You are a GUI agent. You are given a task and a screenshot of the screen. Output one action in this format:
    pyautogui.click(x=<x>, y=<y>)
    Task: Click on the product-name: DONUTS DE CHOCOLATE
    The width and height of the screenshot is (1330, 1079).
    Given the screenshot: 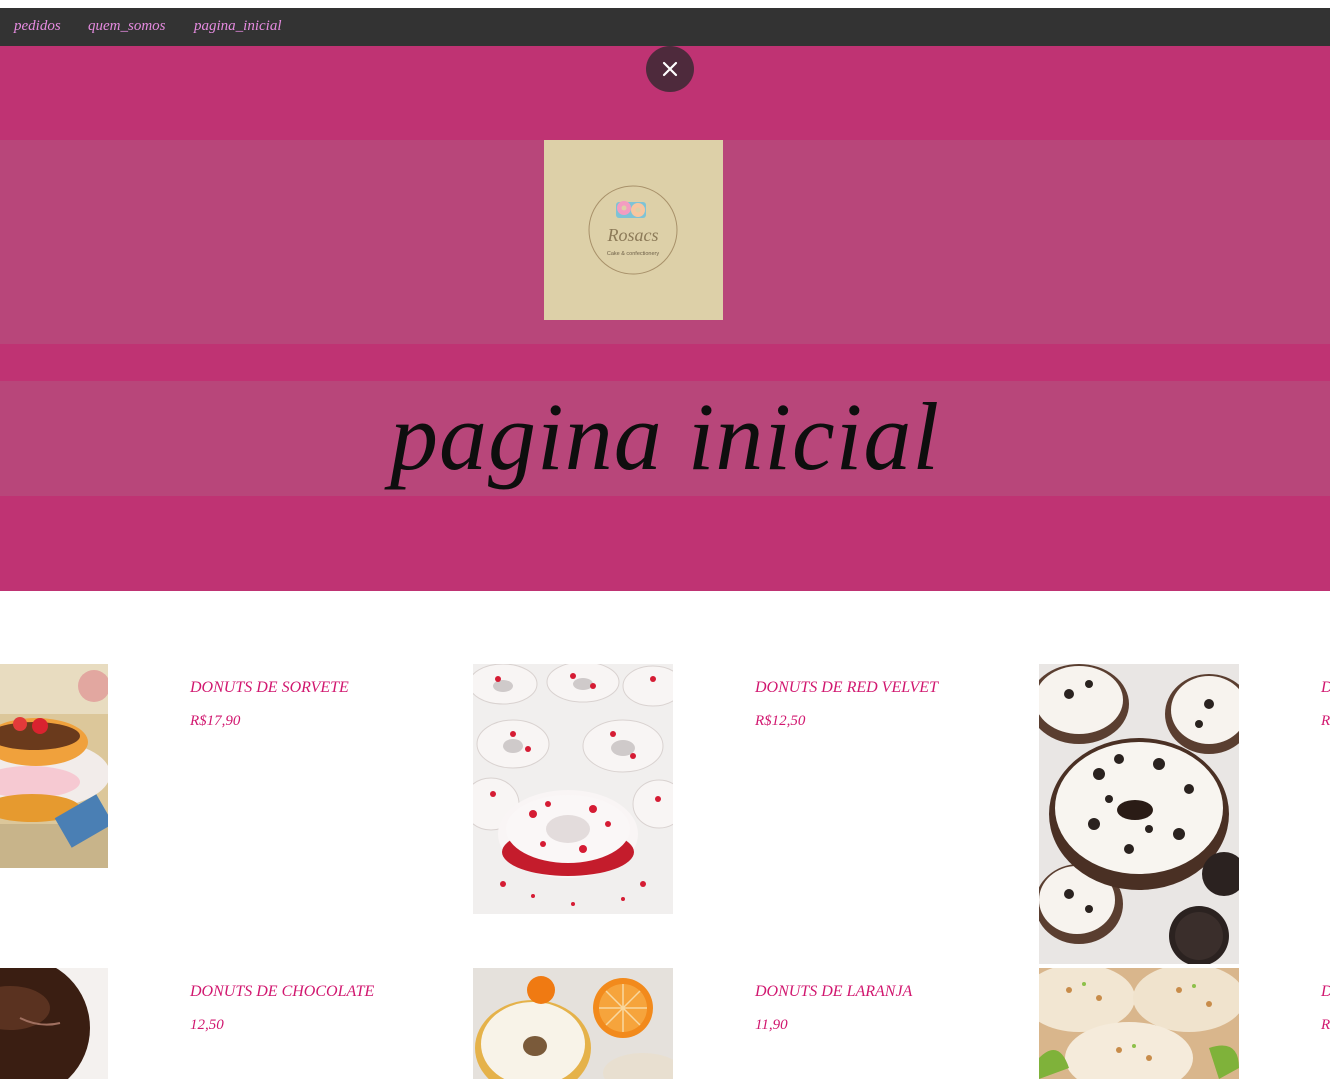 What is the action you would take?
    pyautogui.click(x=282, y=992)
    